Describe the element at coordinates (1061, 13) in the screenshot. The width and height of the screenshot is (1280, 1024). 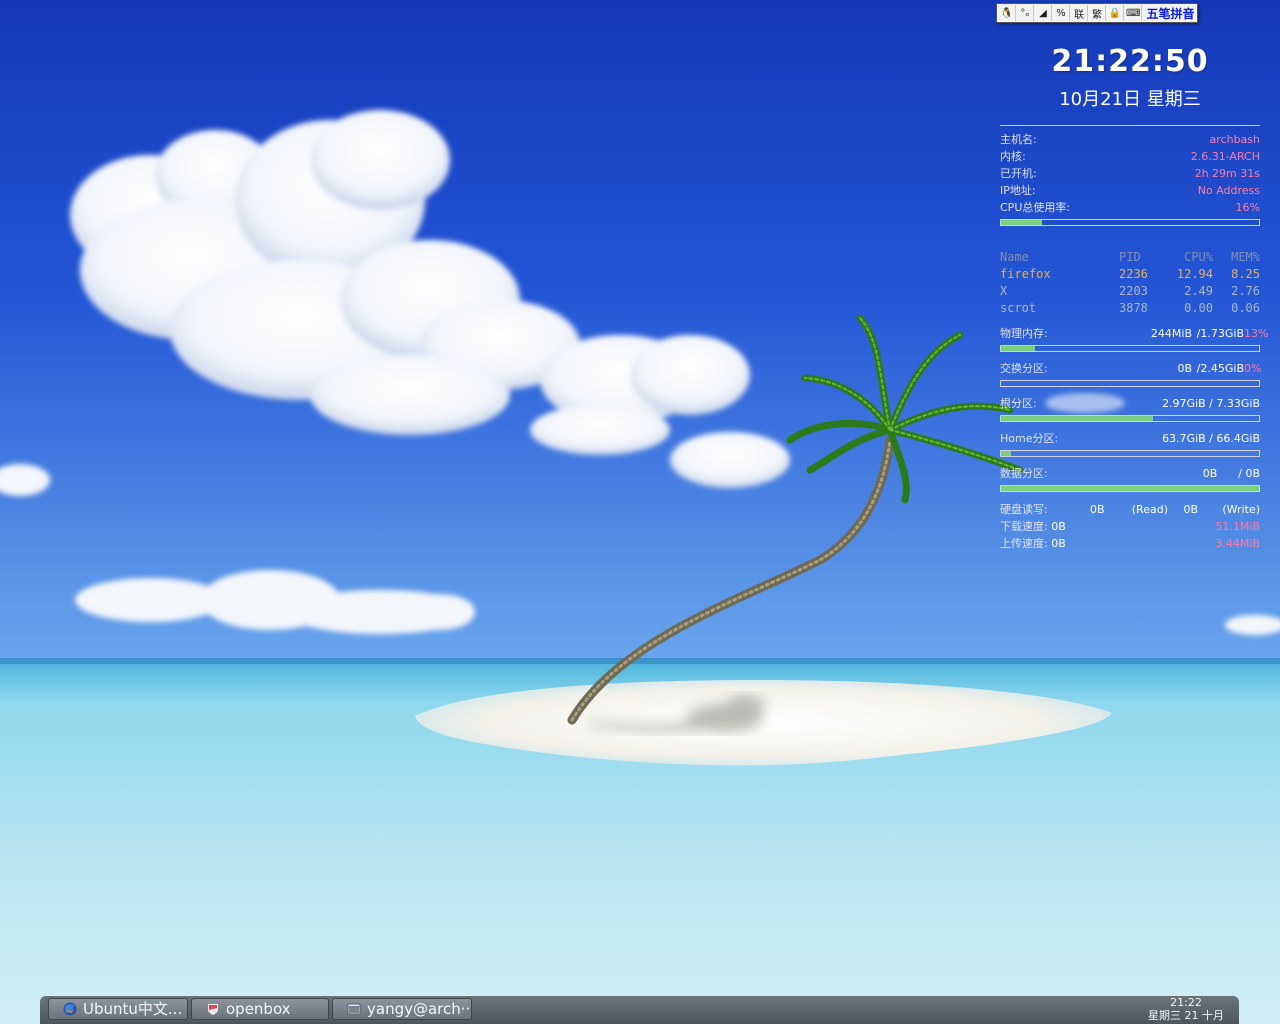
I see `mode-icon: %` at that location.